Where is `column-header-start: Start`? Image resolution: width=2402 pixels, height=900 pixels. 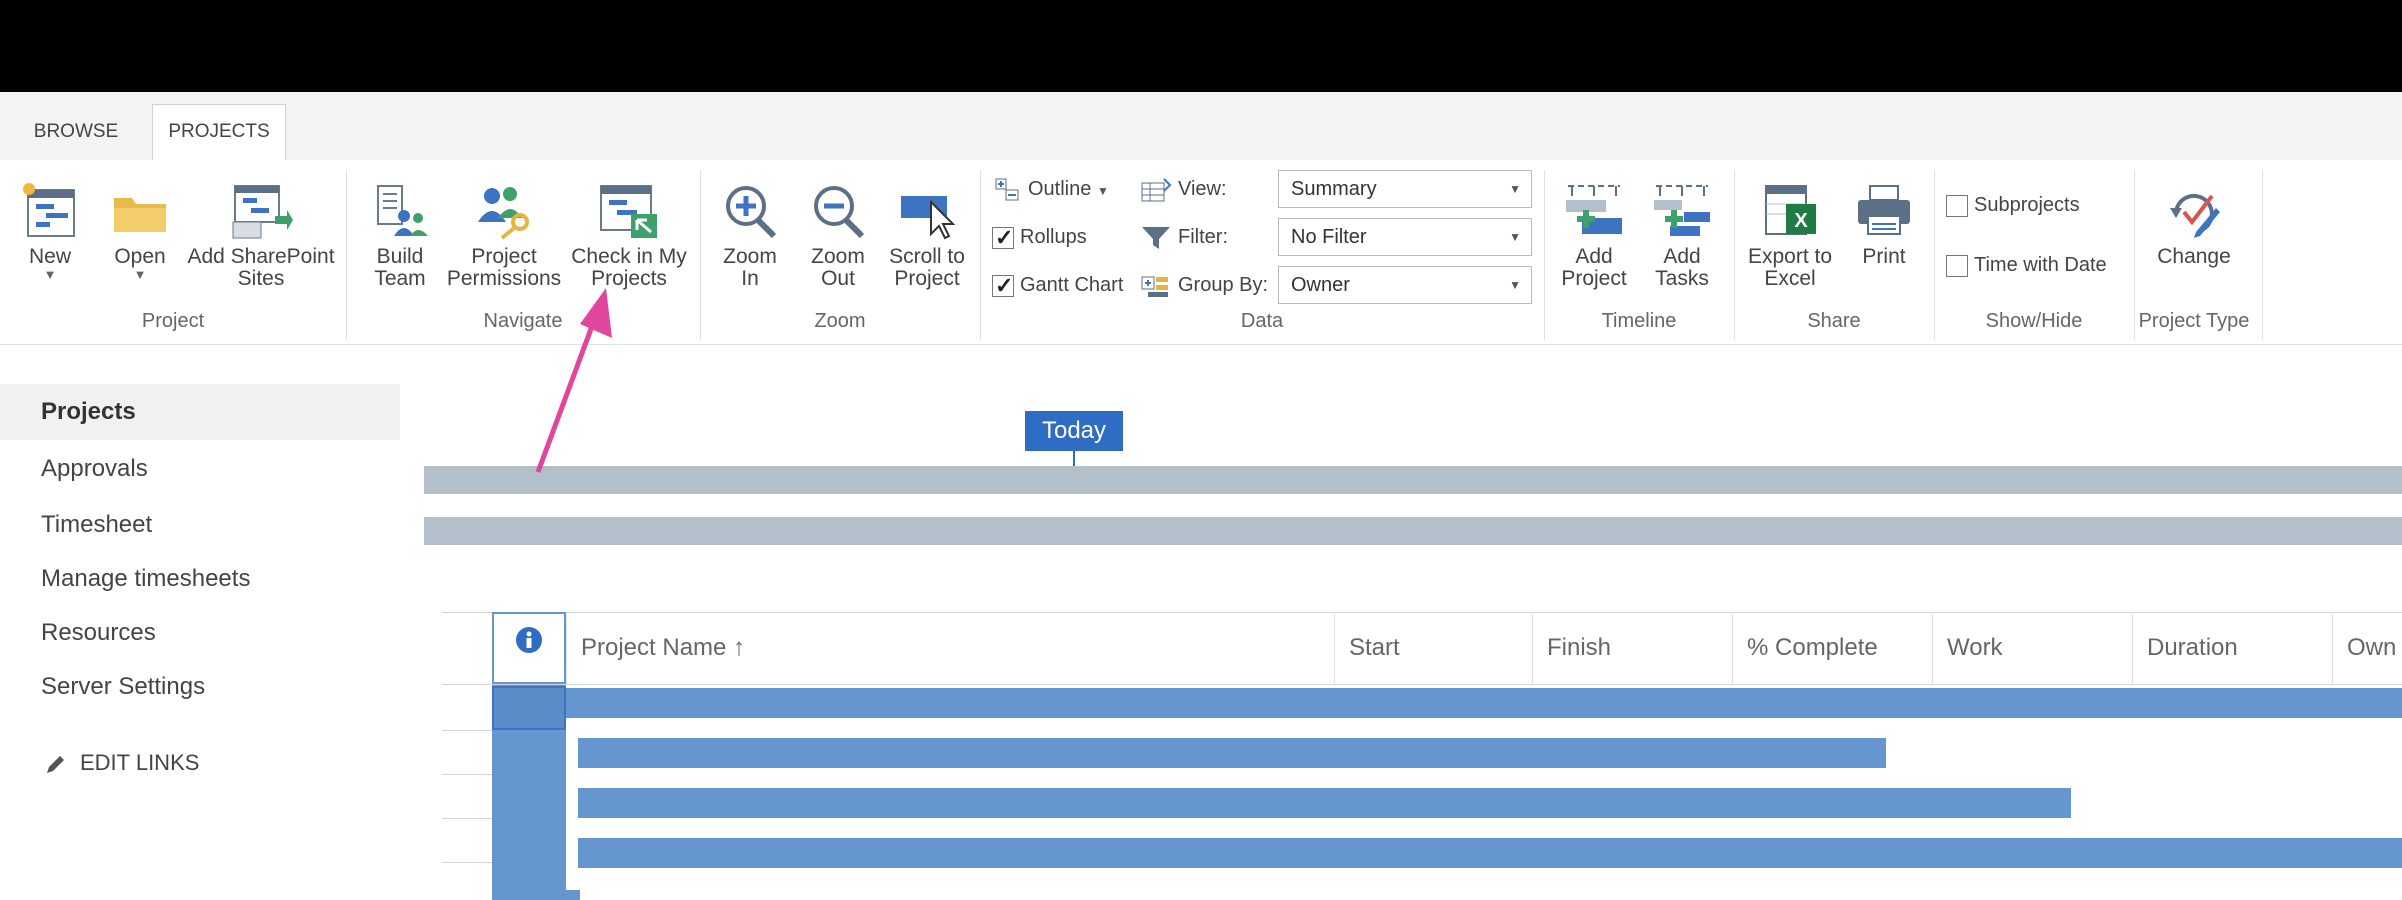
column-header-start: Start is located at coordinates (1433, 648).